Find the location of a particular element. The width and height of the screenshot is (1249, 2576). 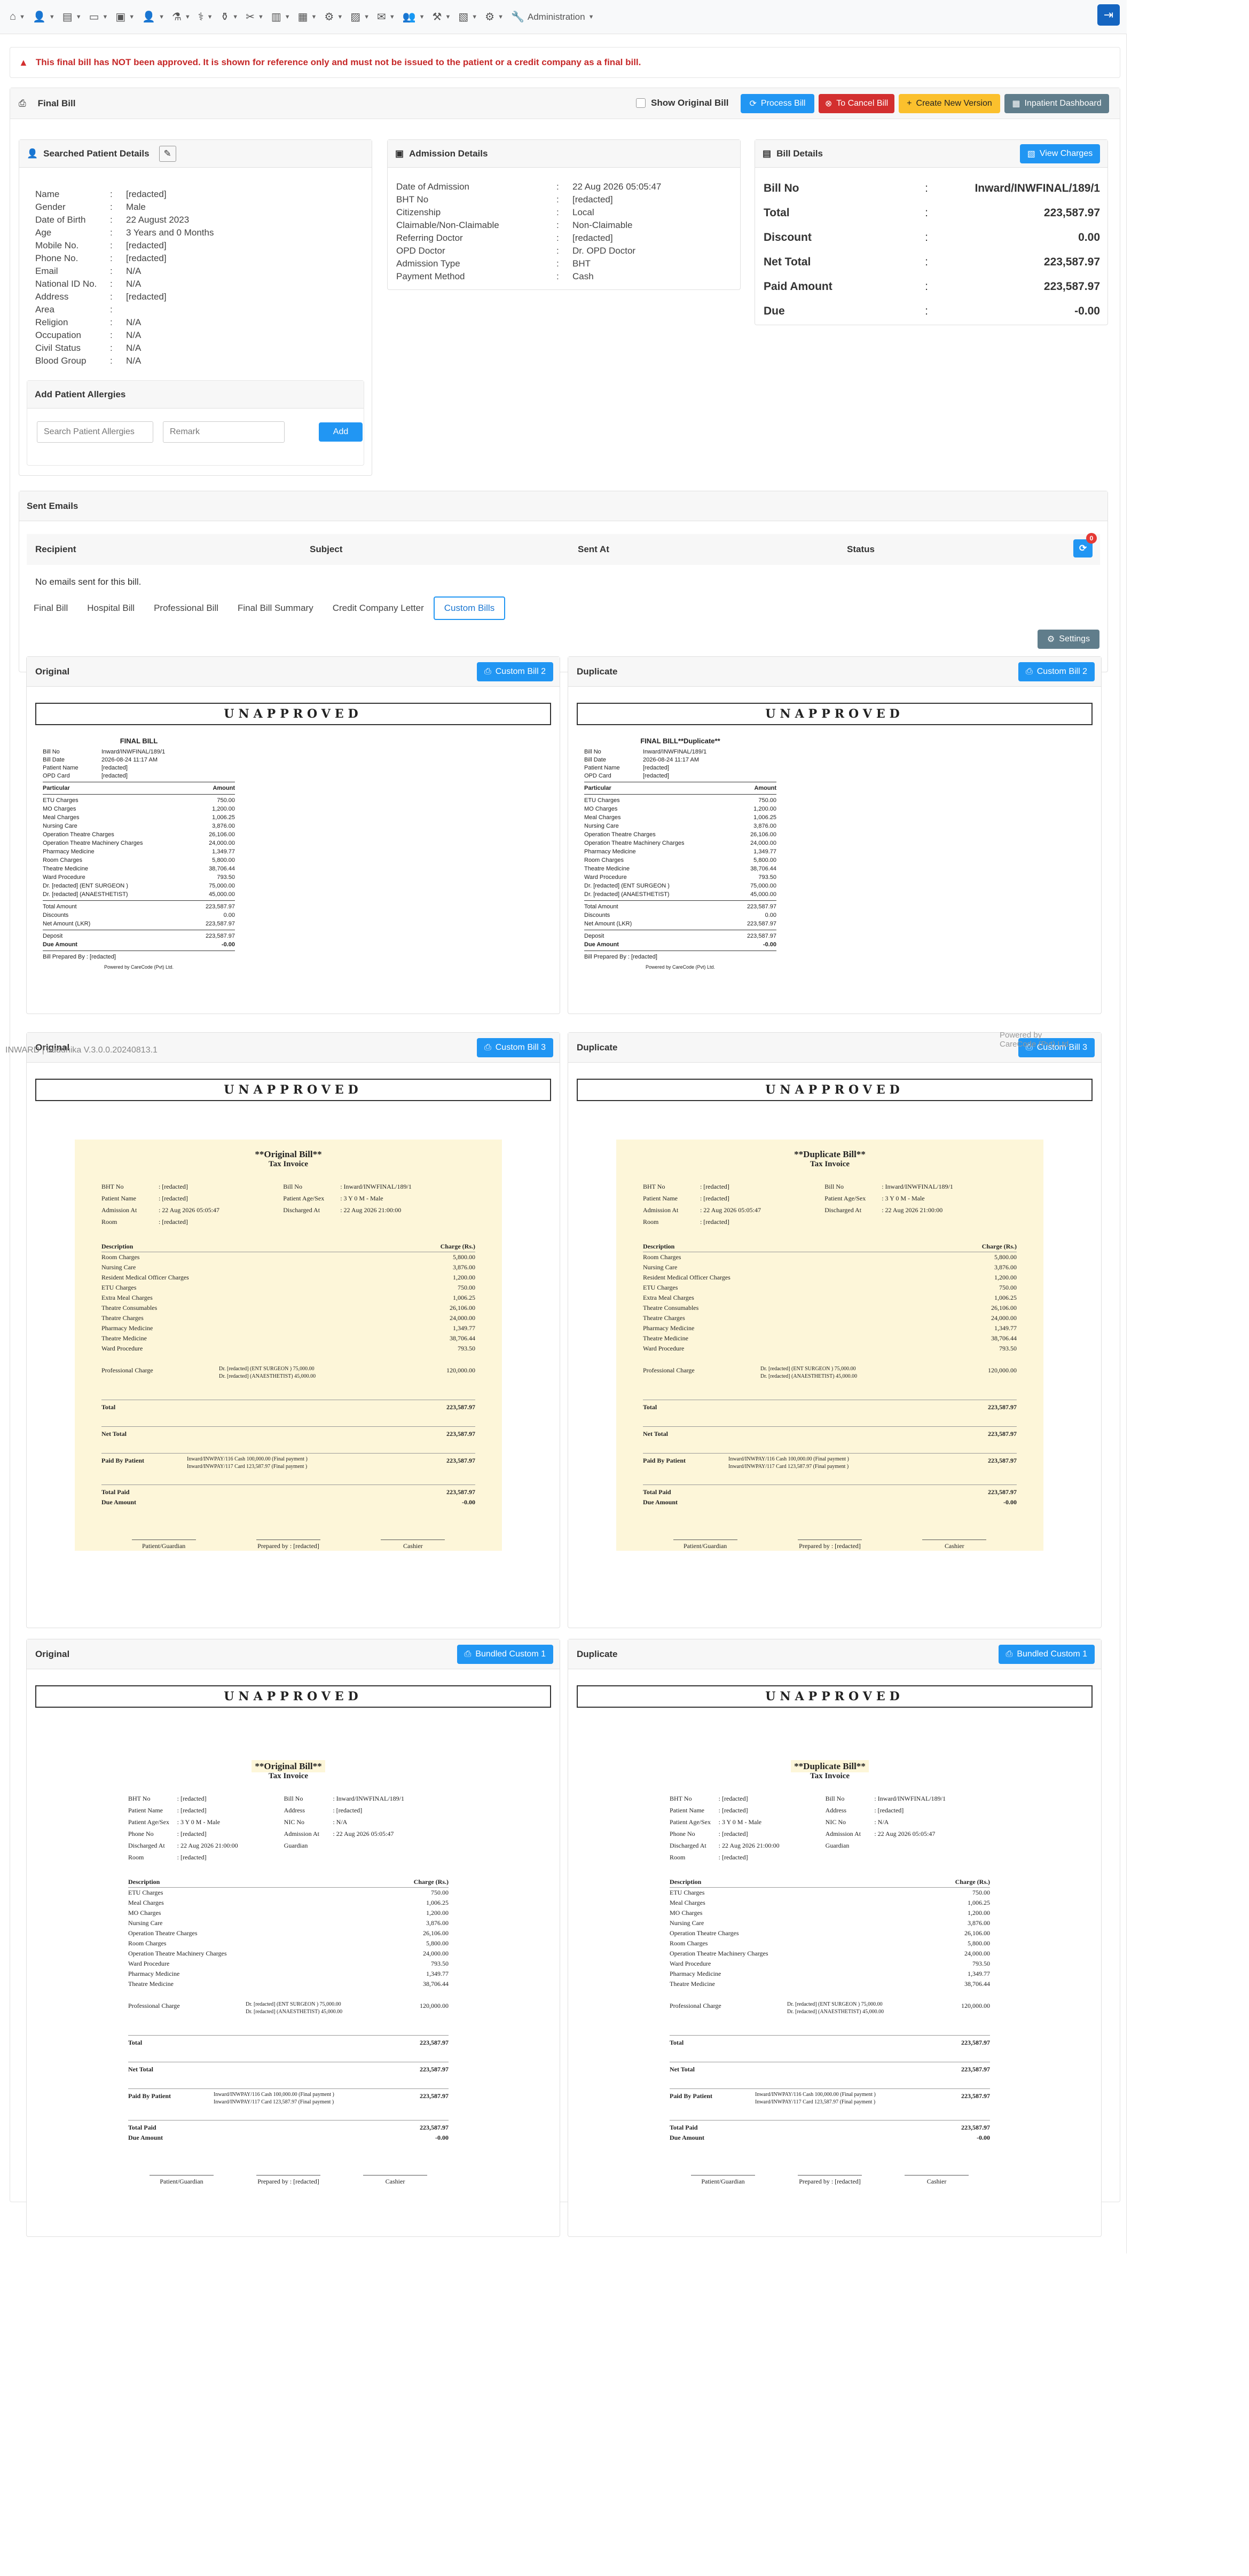

search-allergies-input: Search Patient Allergies is located at coordinates (95, 432).